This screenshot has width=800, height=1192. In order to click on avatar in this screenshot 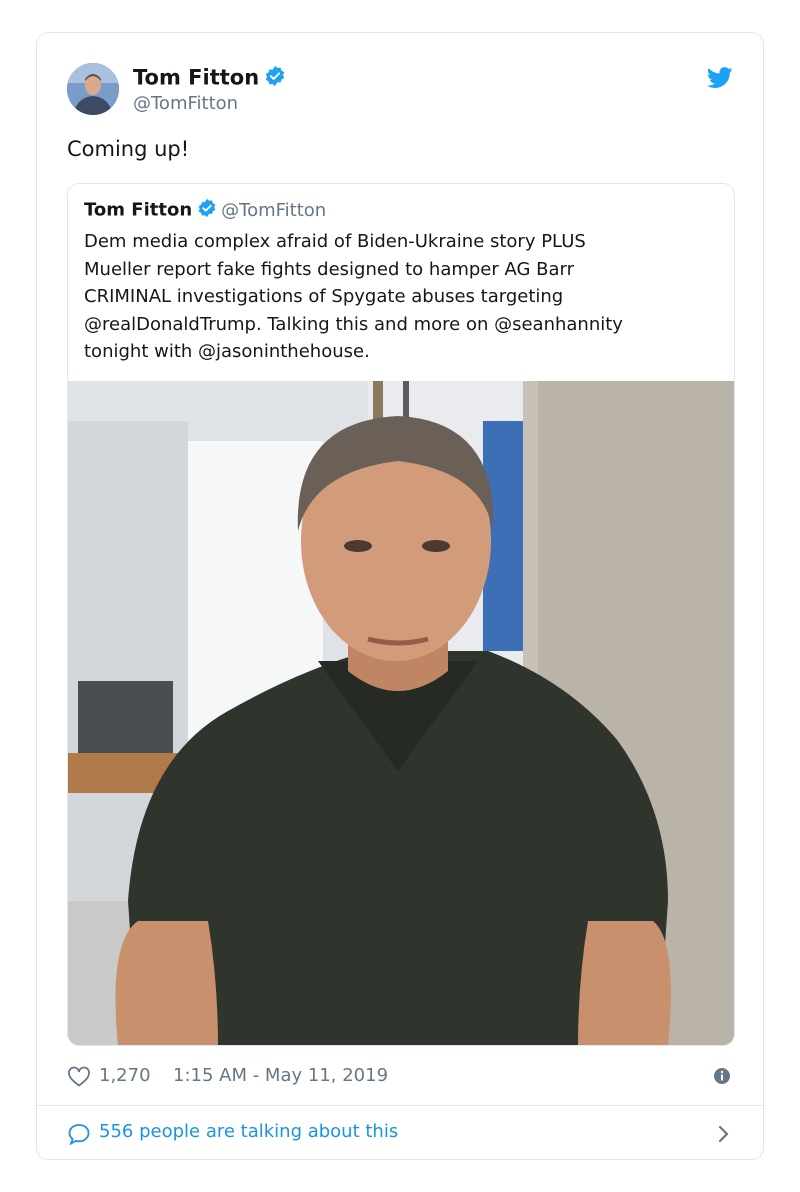, I will do `click(93, 89)`.